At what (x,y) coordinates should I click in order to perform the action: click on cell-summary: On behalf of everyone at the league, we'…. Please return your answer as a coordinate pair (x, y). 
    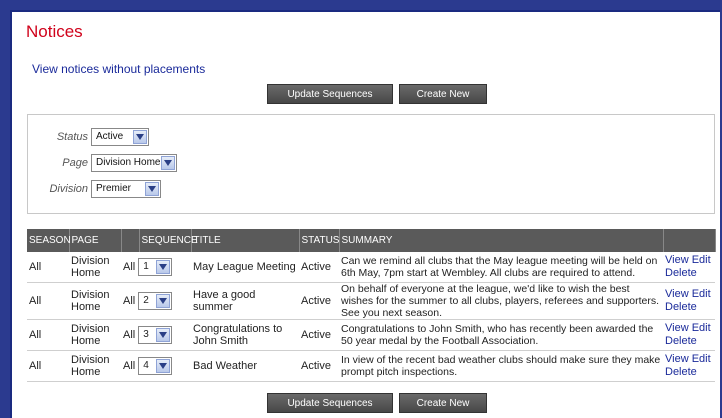
    Looking at the image, I should click on (501, 301).